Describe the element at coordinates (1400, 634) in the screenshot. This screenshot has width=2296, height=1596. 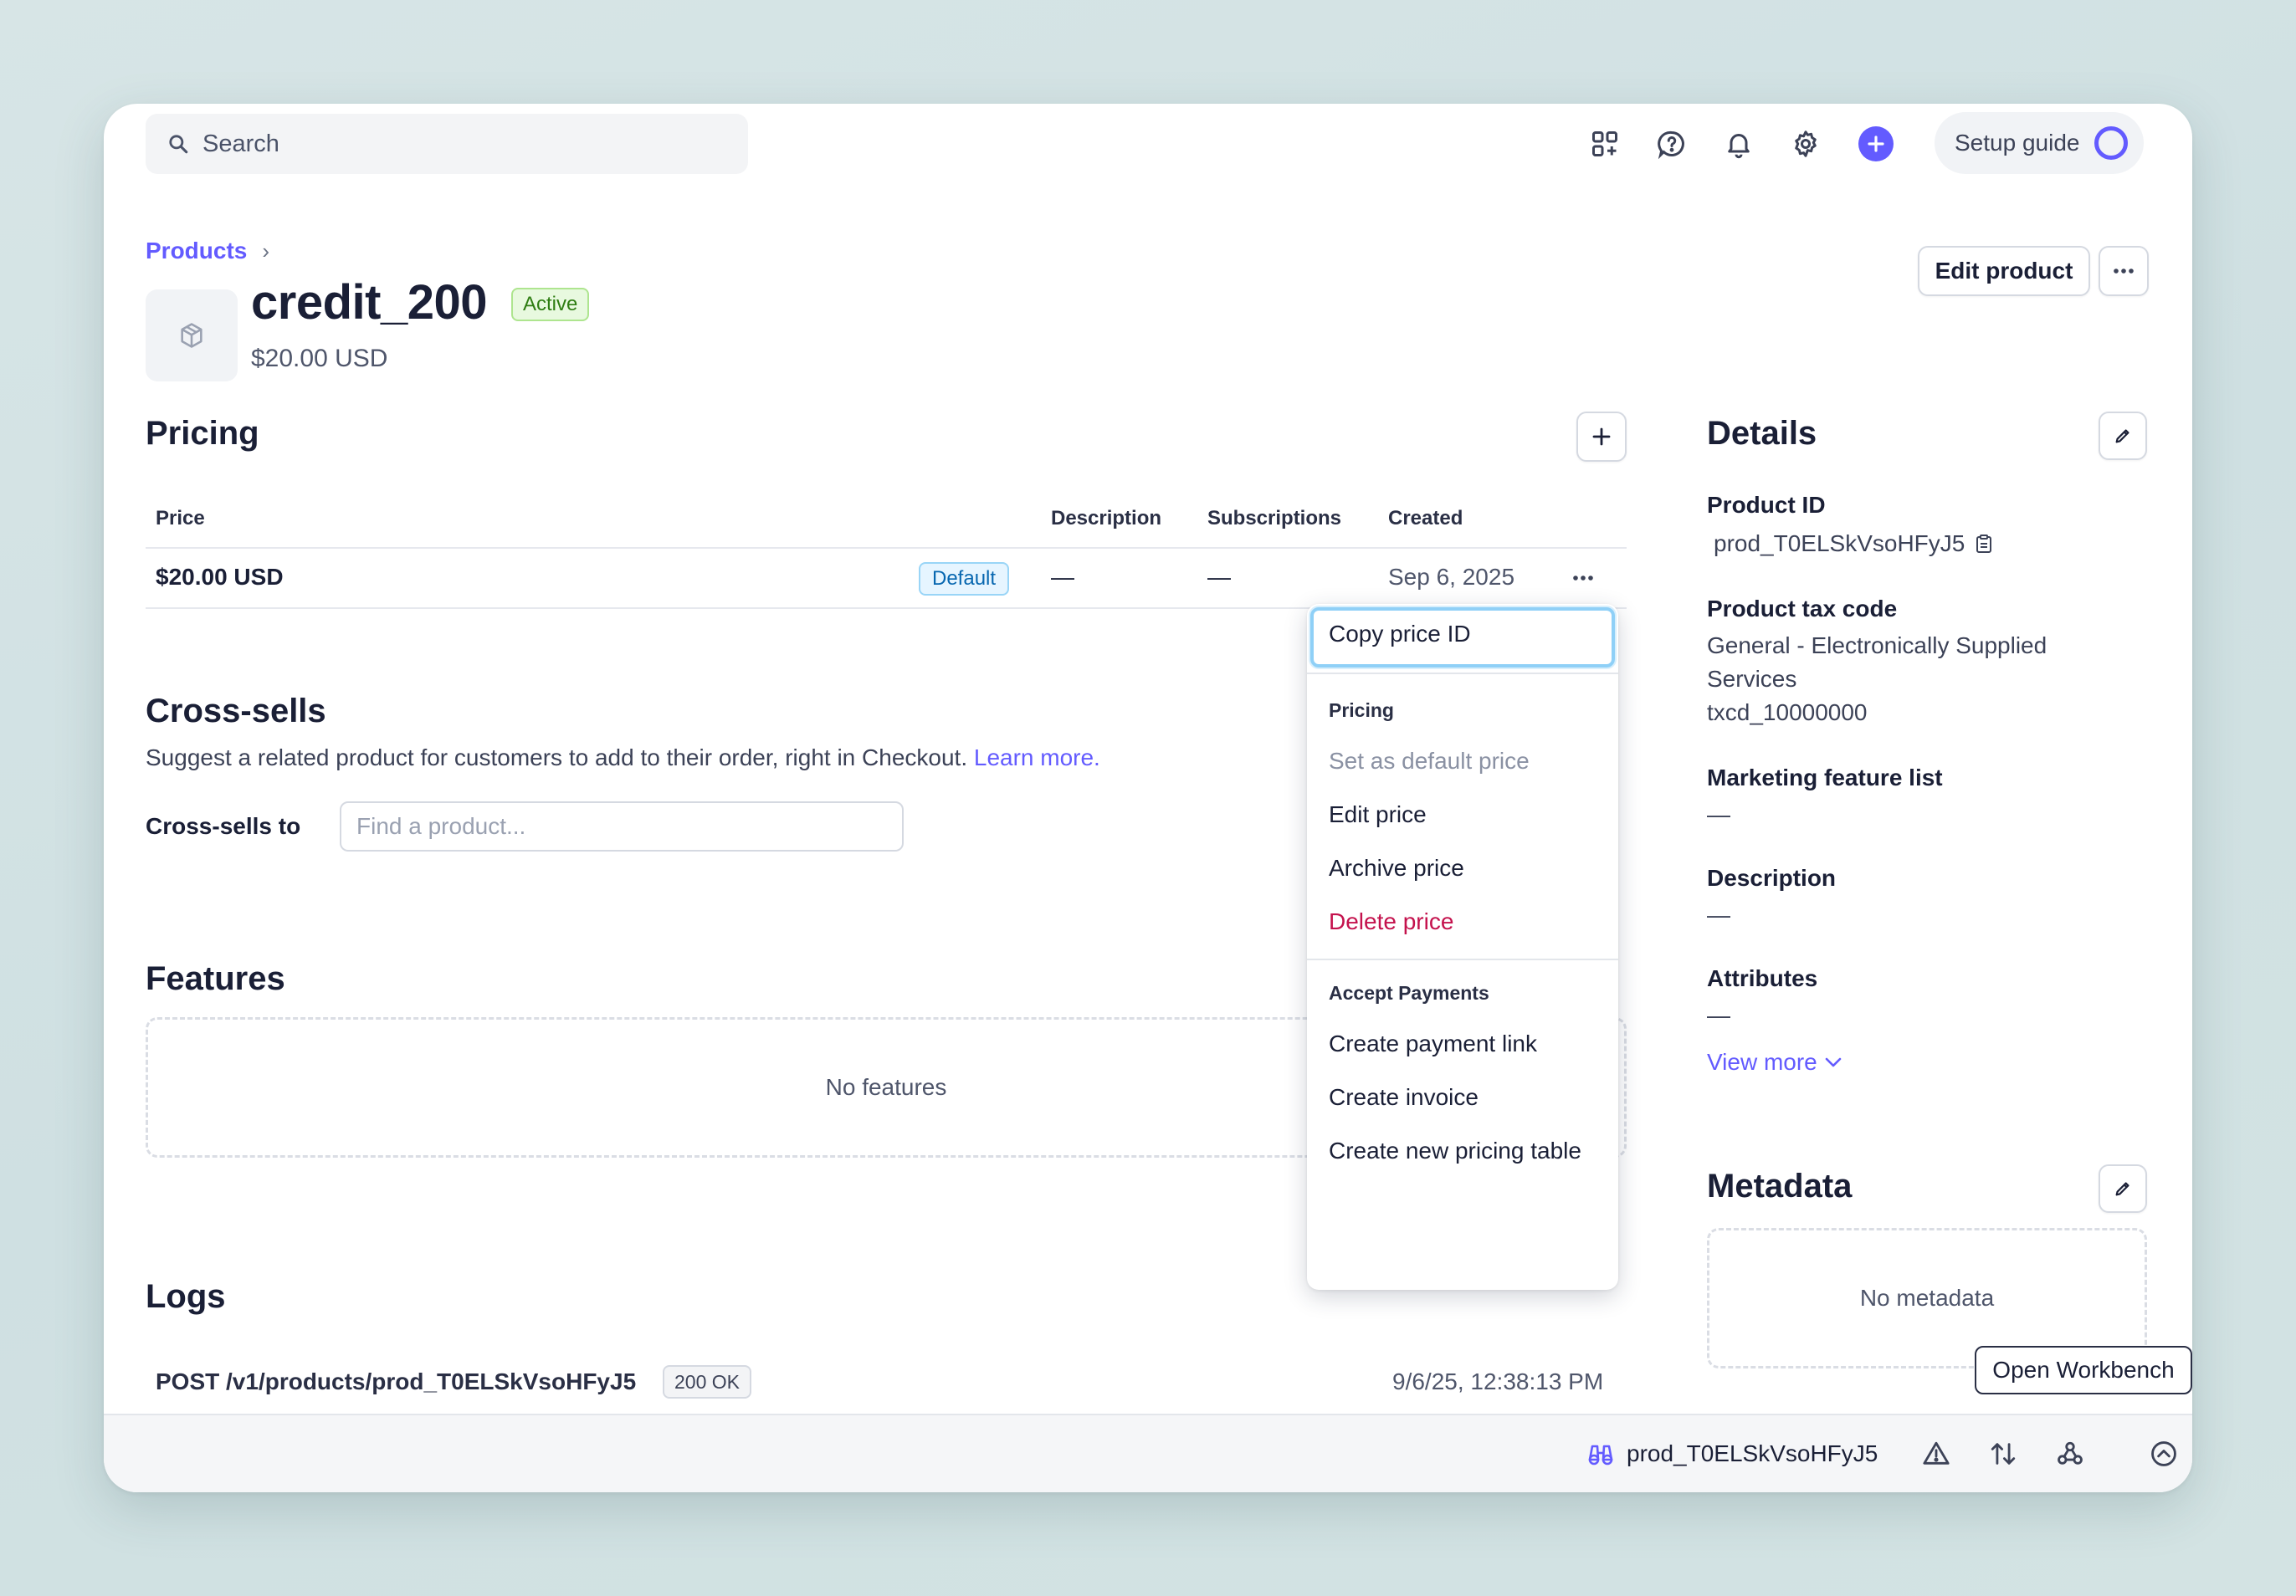
I see `menu-item-copy-price-id: Copy price ID` at that location.